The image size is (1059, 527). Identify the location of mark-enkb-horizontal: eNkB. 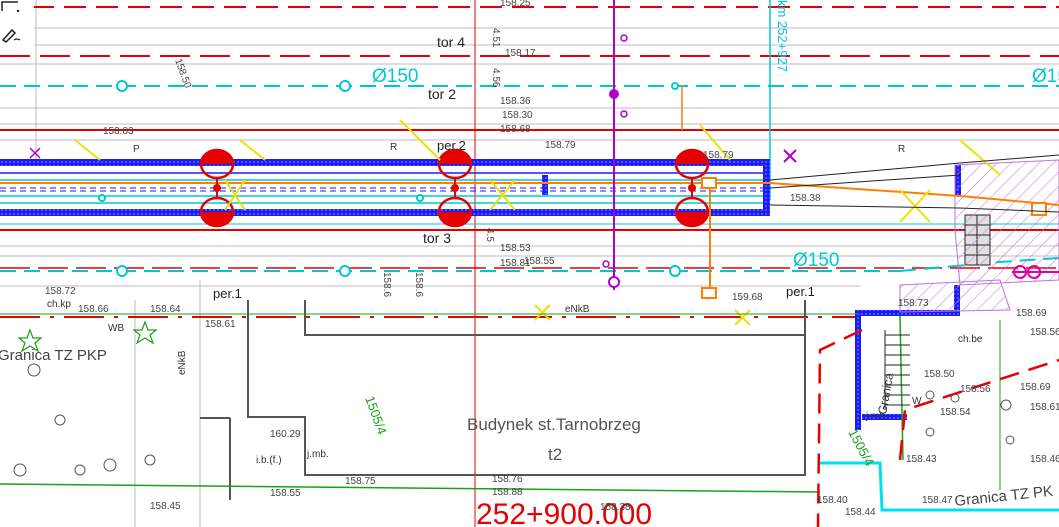
(577, 309).